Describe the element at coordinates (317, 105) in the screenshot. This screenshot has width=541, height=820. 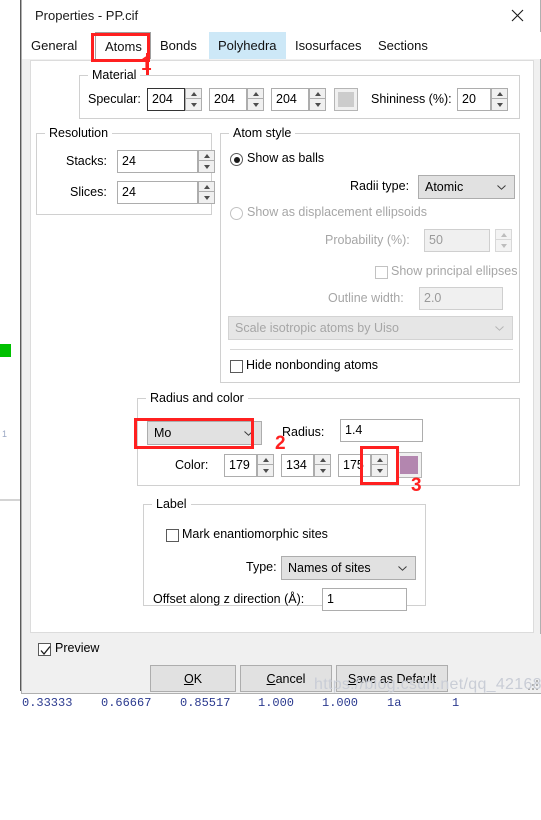
I see `specular-b-stepper-down` at that location.